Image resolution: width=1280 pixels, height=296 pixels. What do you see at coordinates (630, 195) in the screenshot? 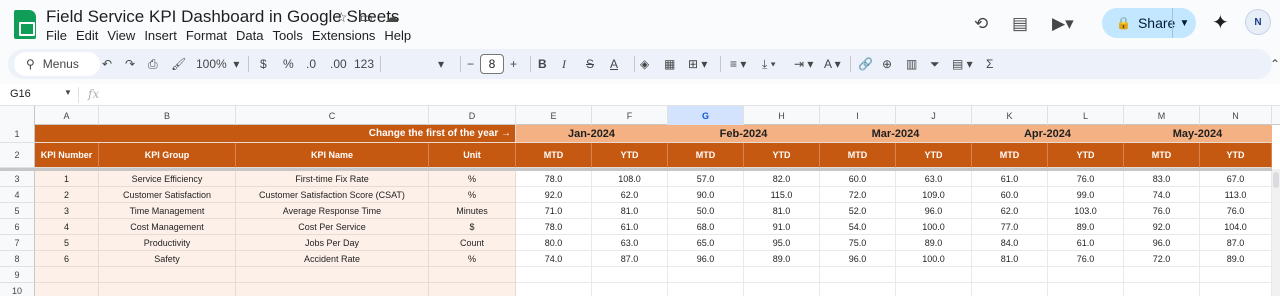
I see `table-cell: 62.0` at bounding box center [630, 195].